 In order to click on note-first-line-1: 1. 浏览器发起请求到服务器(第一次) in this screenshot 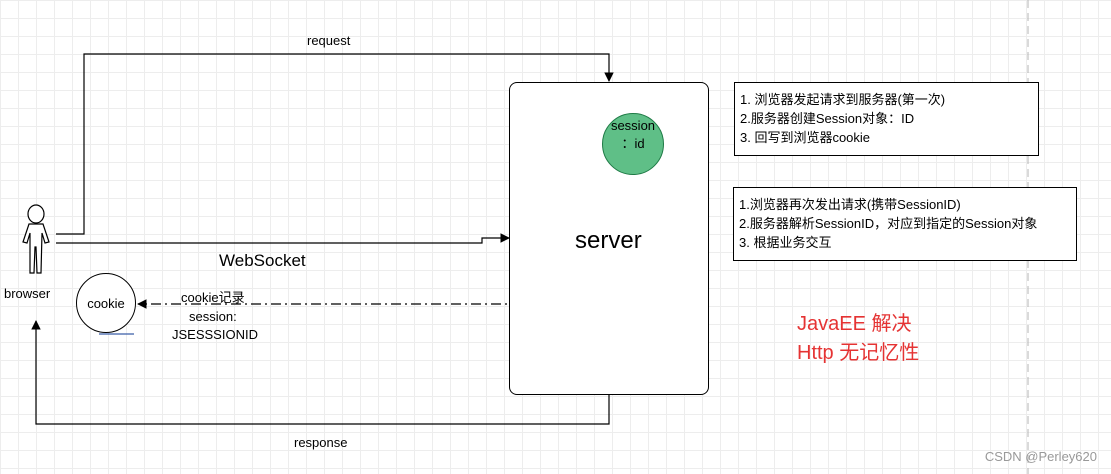, I will do `click(843, 99)`.